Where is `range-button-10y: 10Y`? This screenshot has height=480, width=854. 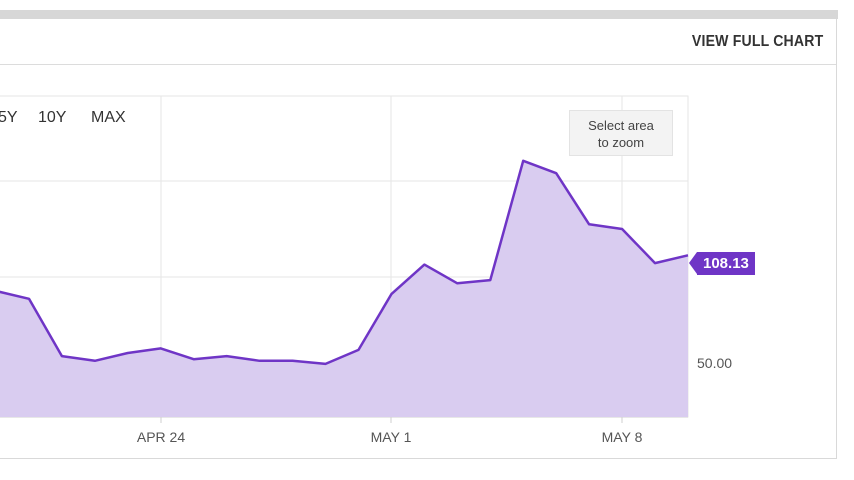 range-button-10y: 10Y is located at coordinates (52, 118).